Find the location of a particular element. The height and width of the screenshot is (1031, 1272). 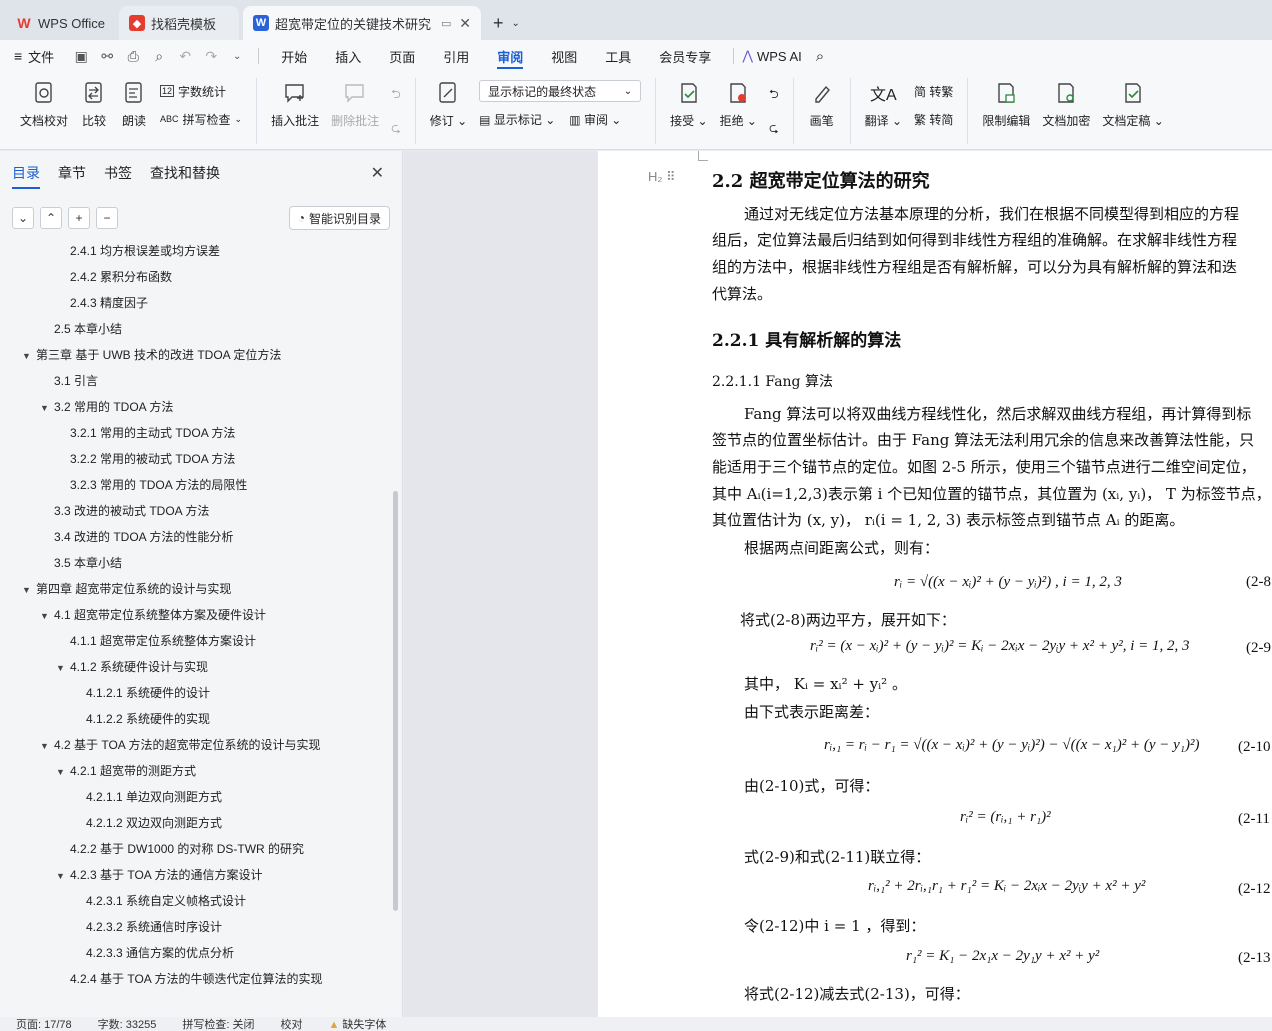

translate-button: 文A 翻译 ⌄ is located at coordinates (883, 103).